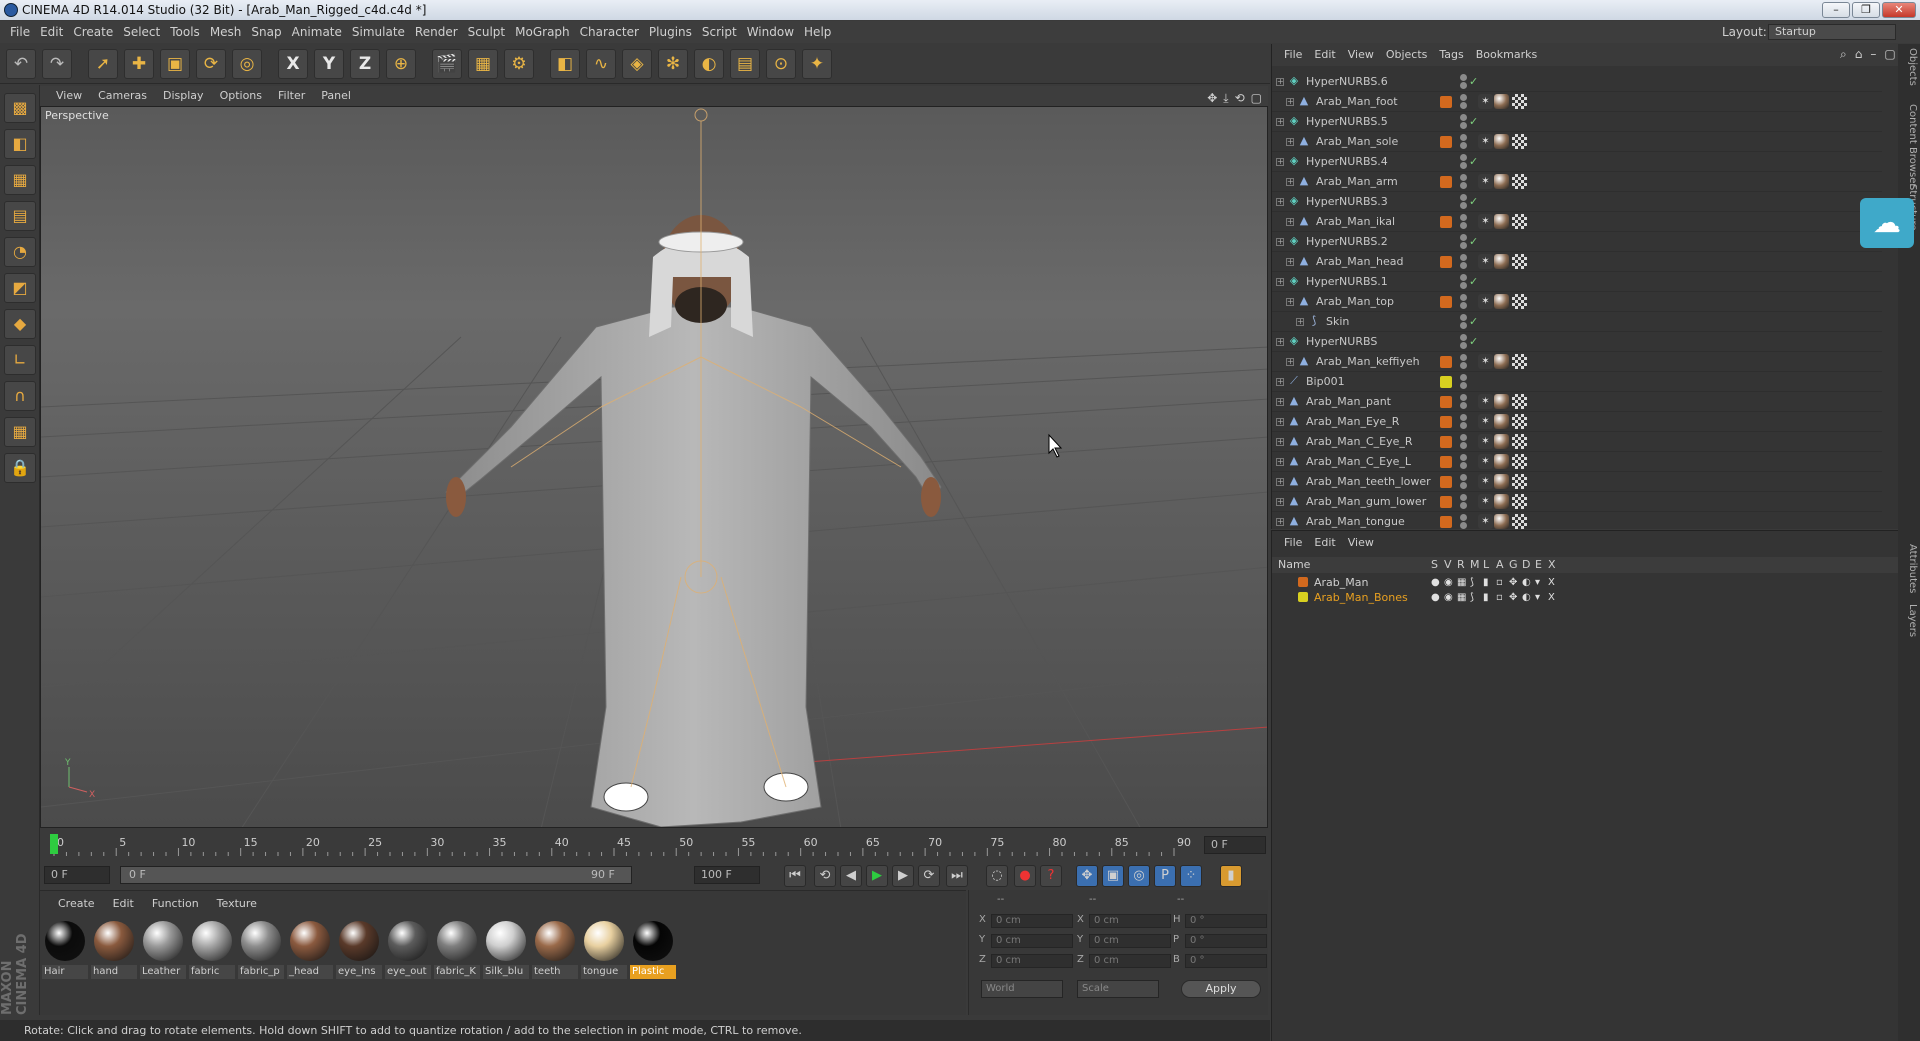 The height and width of the screenshot is (1041, 1920). Describe the element at coordinates (77, 875) in the screenshot. I see `start-frame-field: 0 F` at that location.